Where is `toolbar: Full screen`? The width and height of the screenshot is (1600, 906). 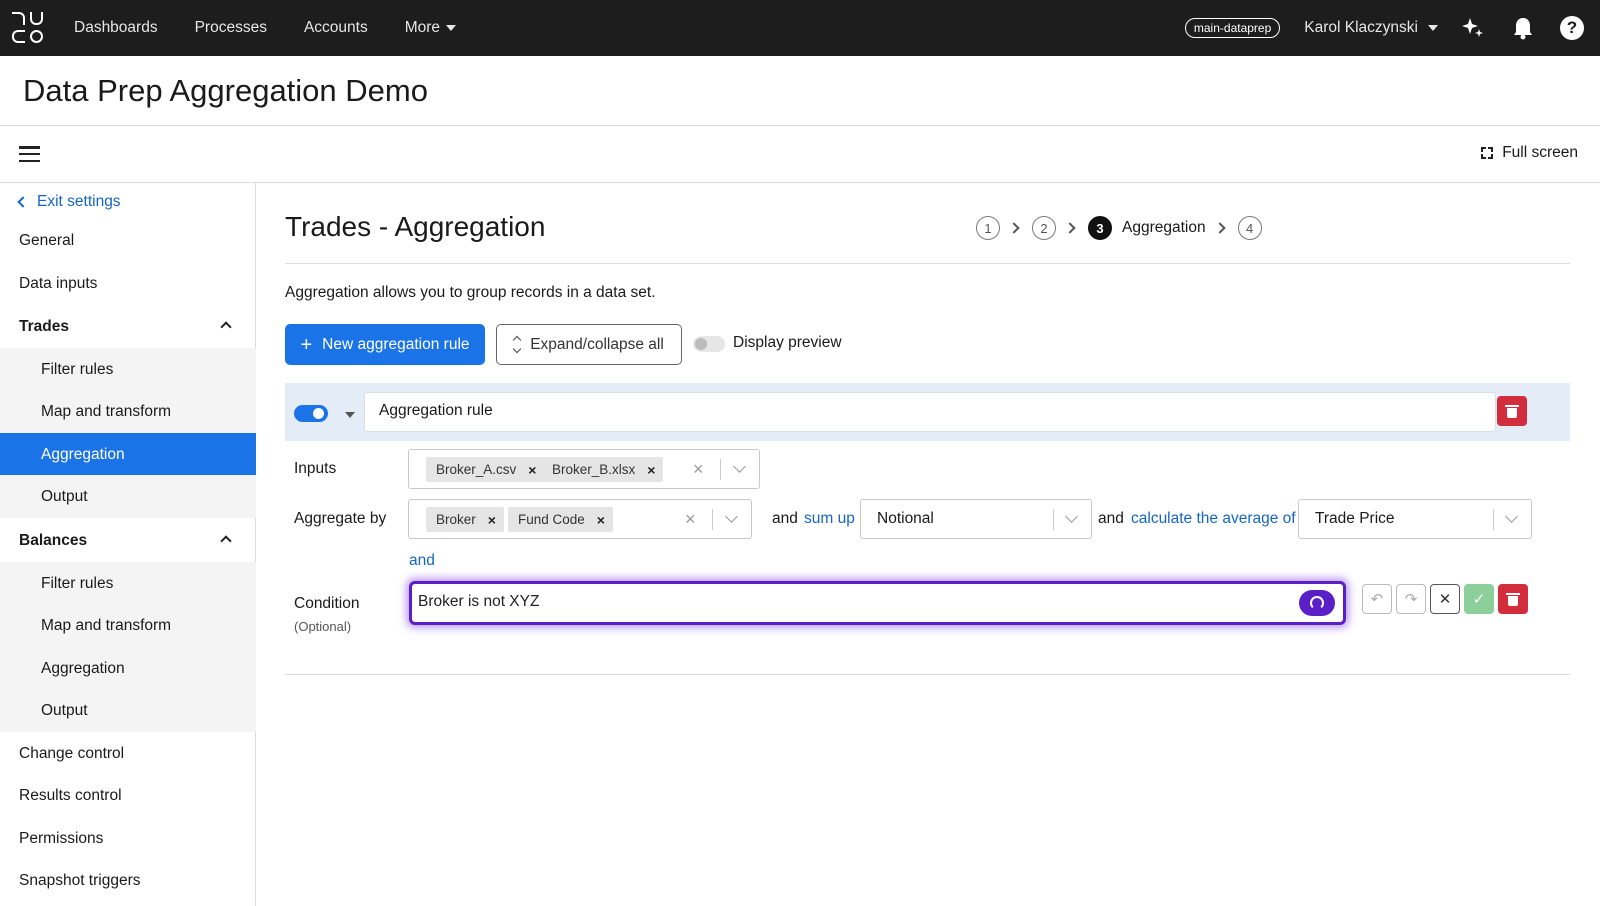
toolbar: Full screen is located at coordinates (800, 154).